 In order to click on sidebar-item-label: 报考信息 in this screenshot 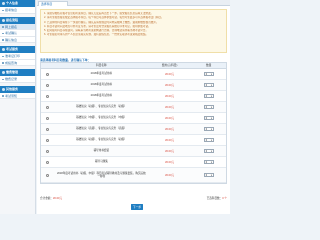, I will do `click(11, 10)`.